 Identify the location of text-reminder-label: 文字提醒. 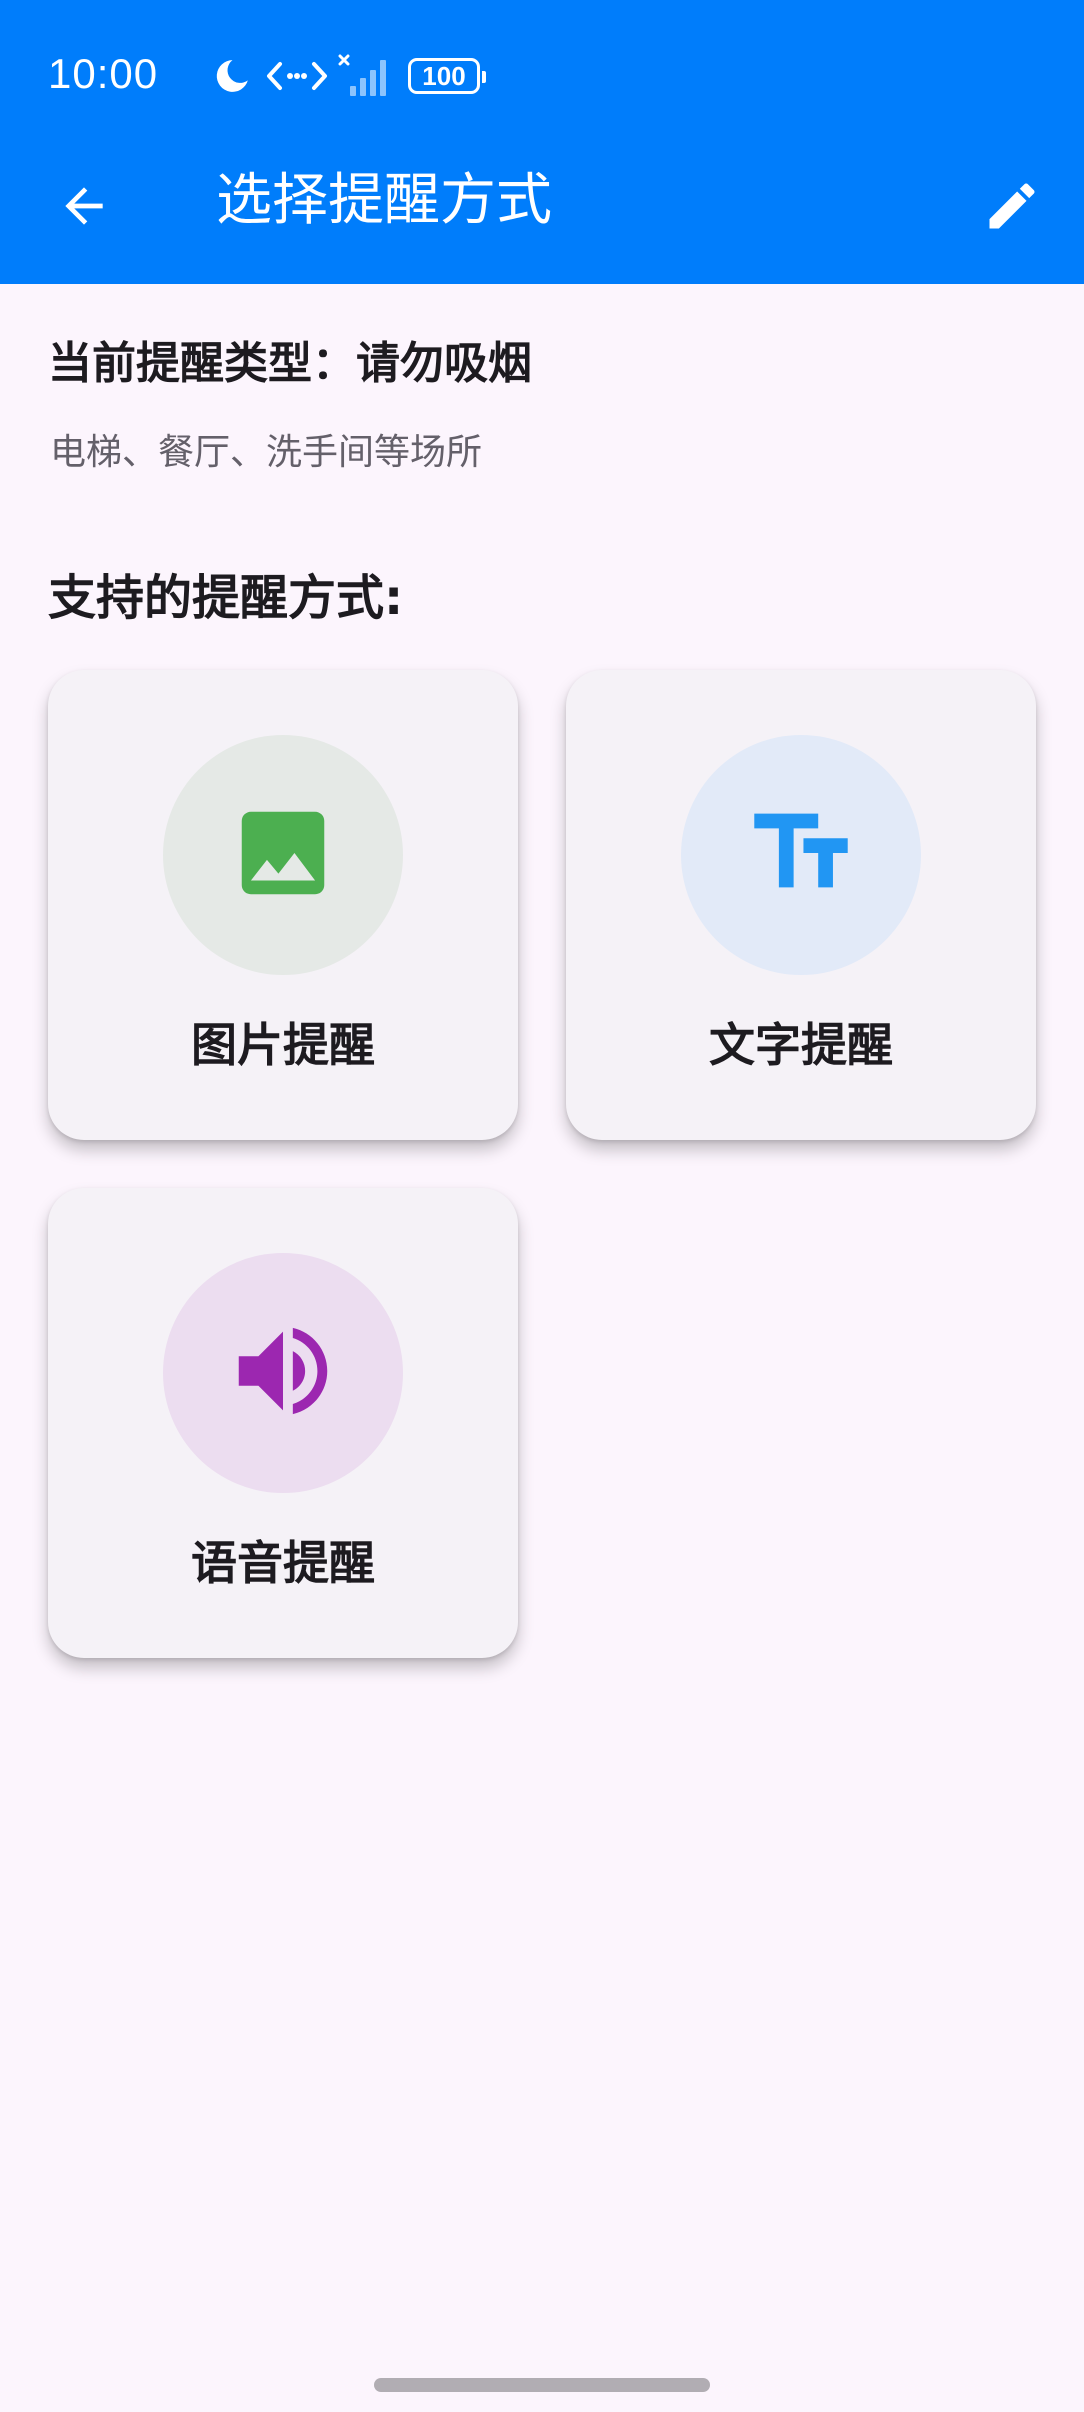
(801, 1045).